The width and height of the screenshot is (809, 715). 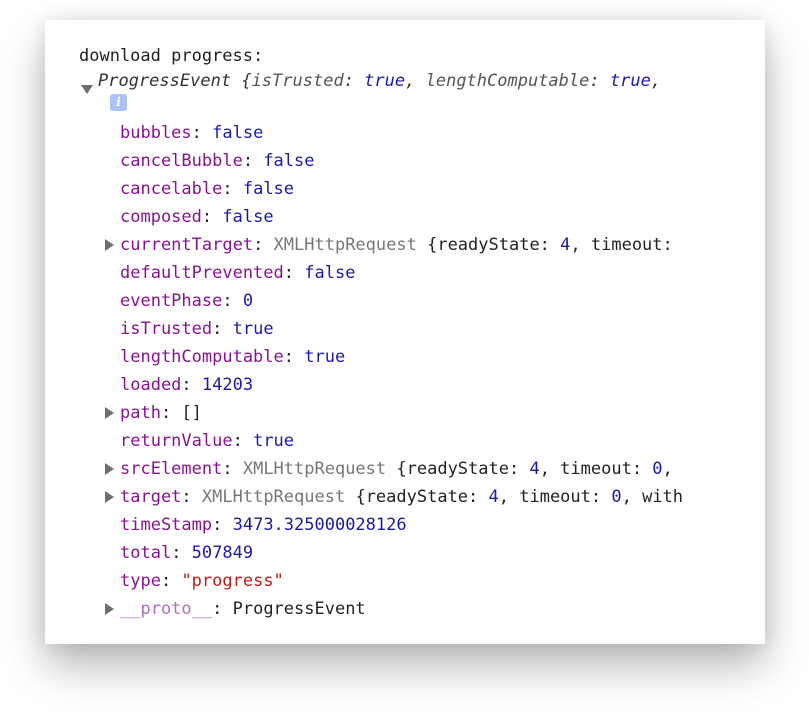 I want to click on property-row-total: total: 507849, so click(x=412, y=553).